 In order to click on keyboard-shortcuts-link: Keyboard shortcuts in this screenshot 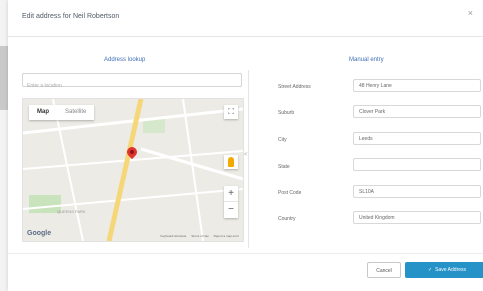, I will do `click(173, 236)`.